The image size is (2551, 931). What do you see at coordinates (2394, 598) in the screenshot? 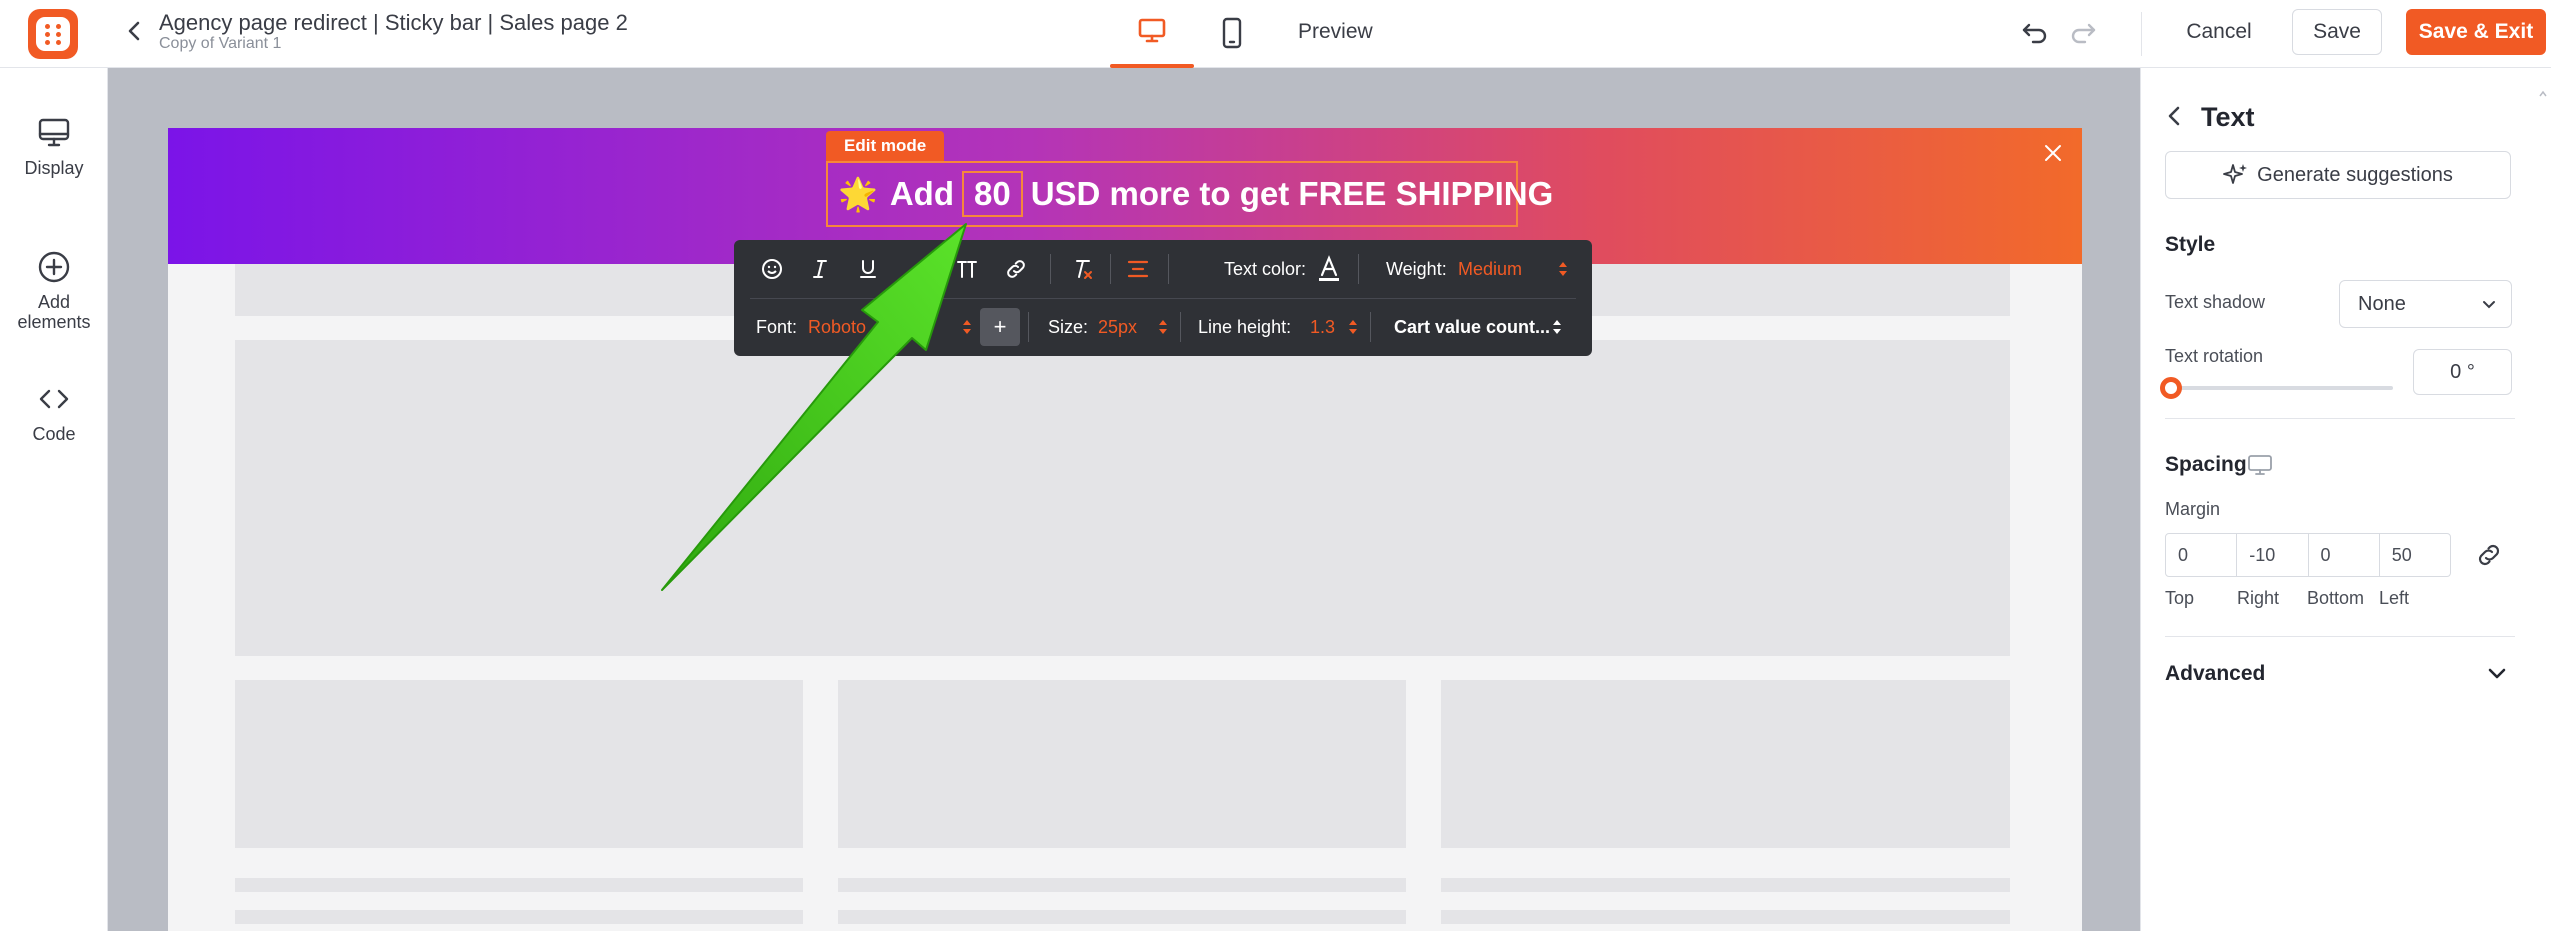
I see `margin-left-label: Left` at bounding box center [2394, 598].